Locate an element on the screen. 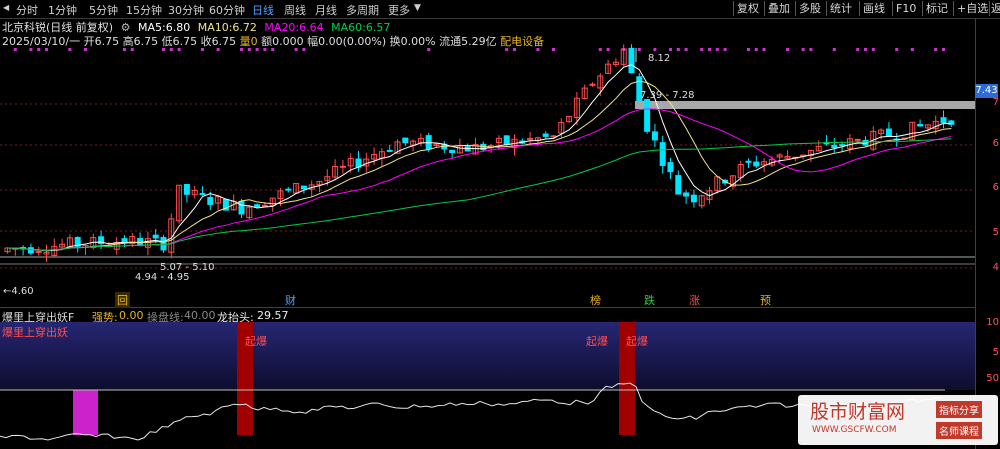 The image size is (1000, 449). tab-daily: 日线 is located at coordinates (263, 10).